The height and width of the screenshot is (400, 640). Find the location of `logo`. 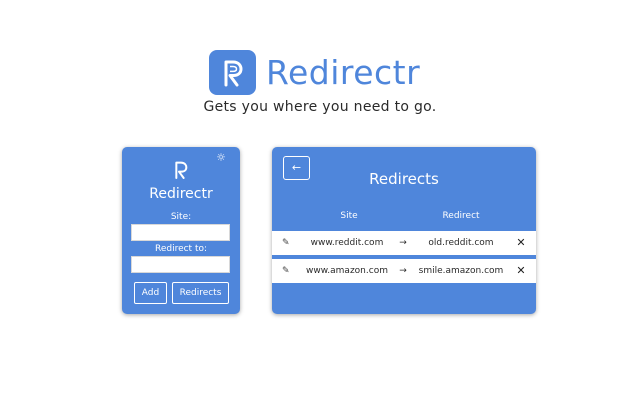

logo is located at coordinates (232, 72).